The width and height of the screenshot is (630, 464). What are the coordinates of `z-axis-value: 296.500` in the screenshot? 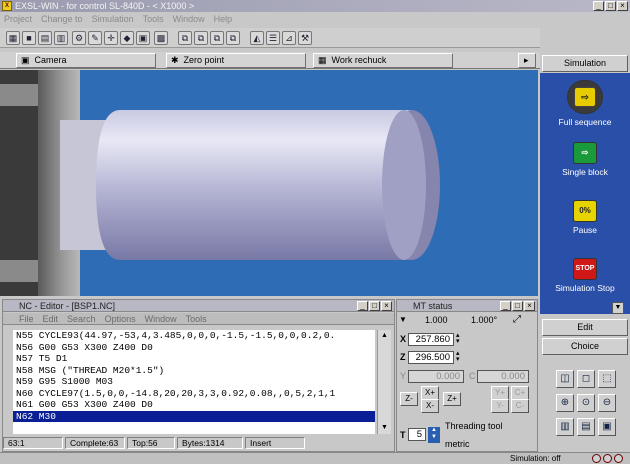 It's located at (431, 357).